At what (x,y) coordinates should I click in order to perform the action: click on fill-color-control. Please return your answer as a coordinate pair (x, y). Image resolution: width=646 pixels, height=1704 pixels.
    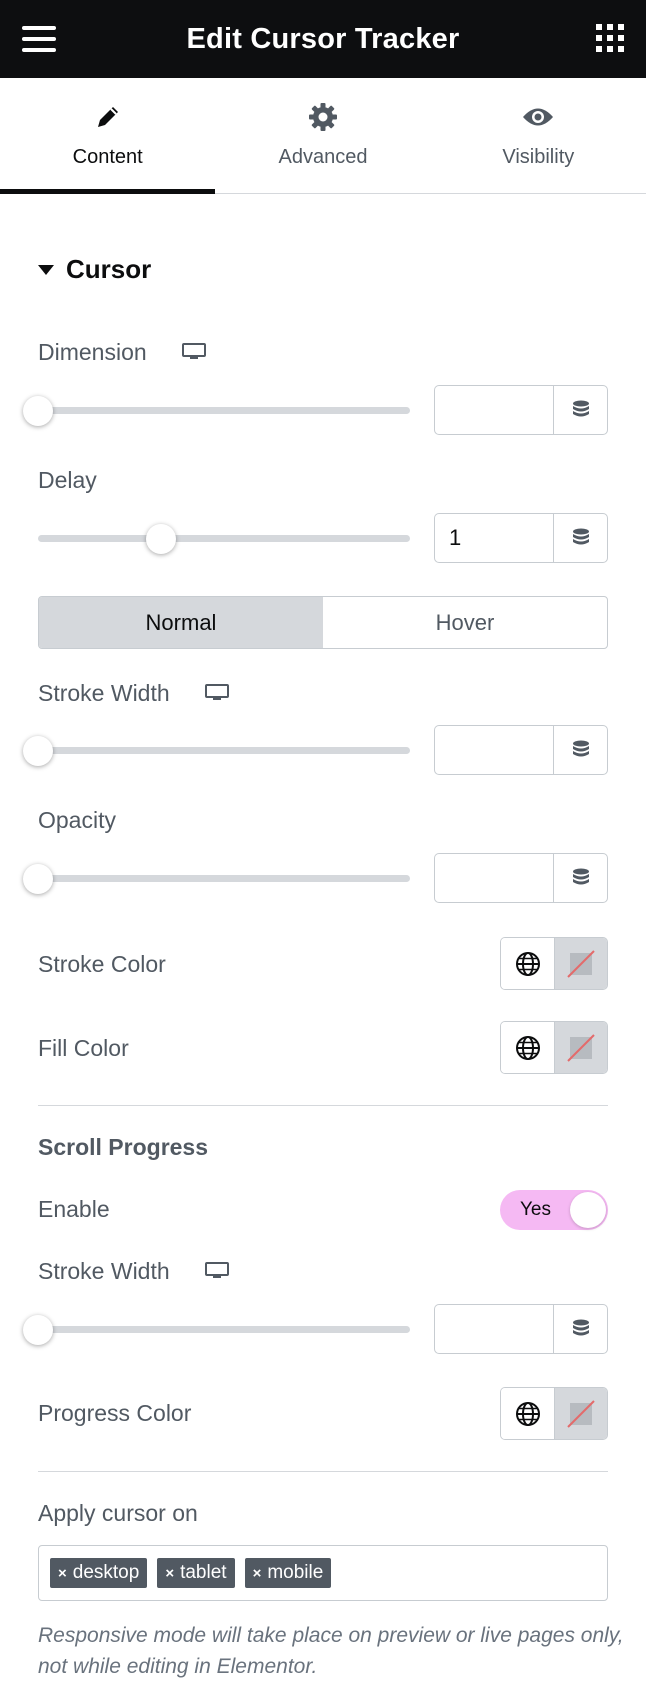
    Looking at the image, I should click on (554, 1047).